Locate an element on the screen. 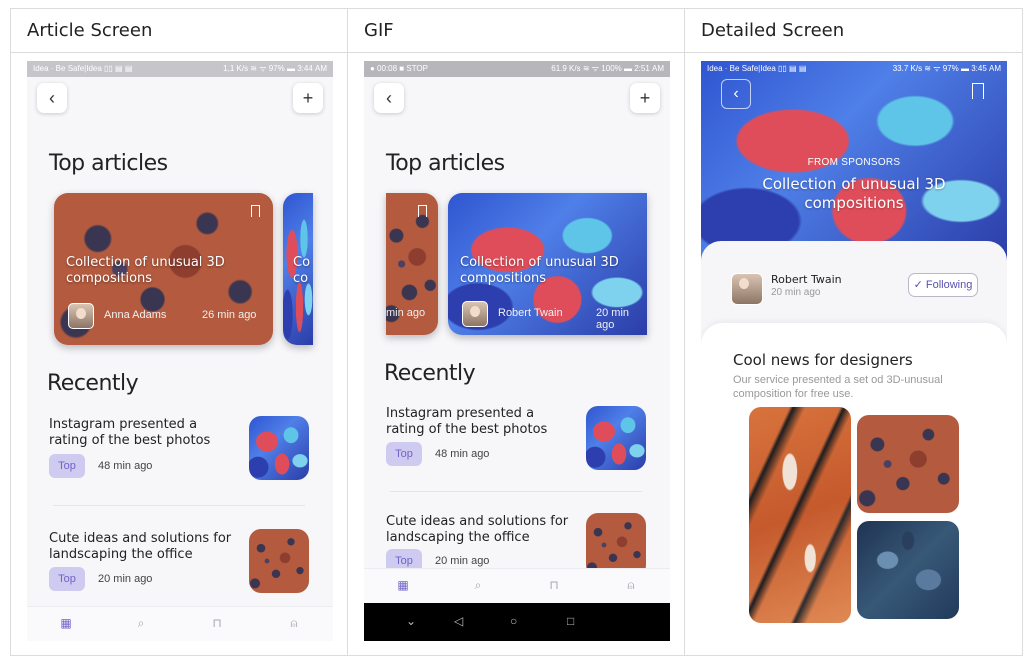  hero-title: Collection of unusual 3D compositions is located at coordinates (854, 193).